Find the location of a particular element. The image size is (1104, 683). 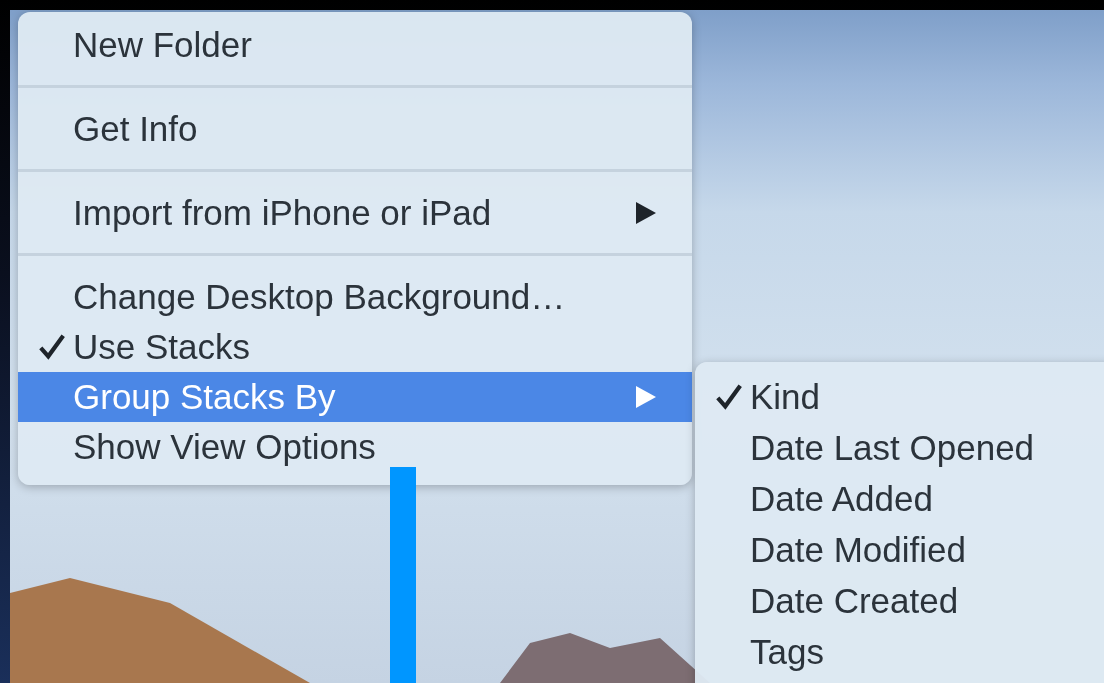

menu-item-label: Date Created is located at coordinates (855, 600).